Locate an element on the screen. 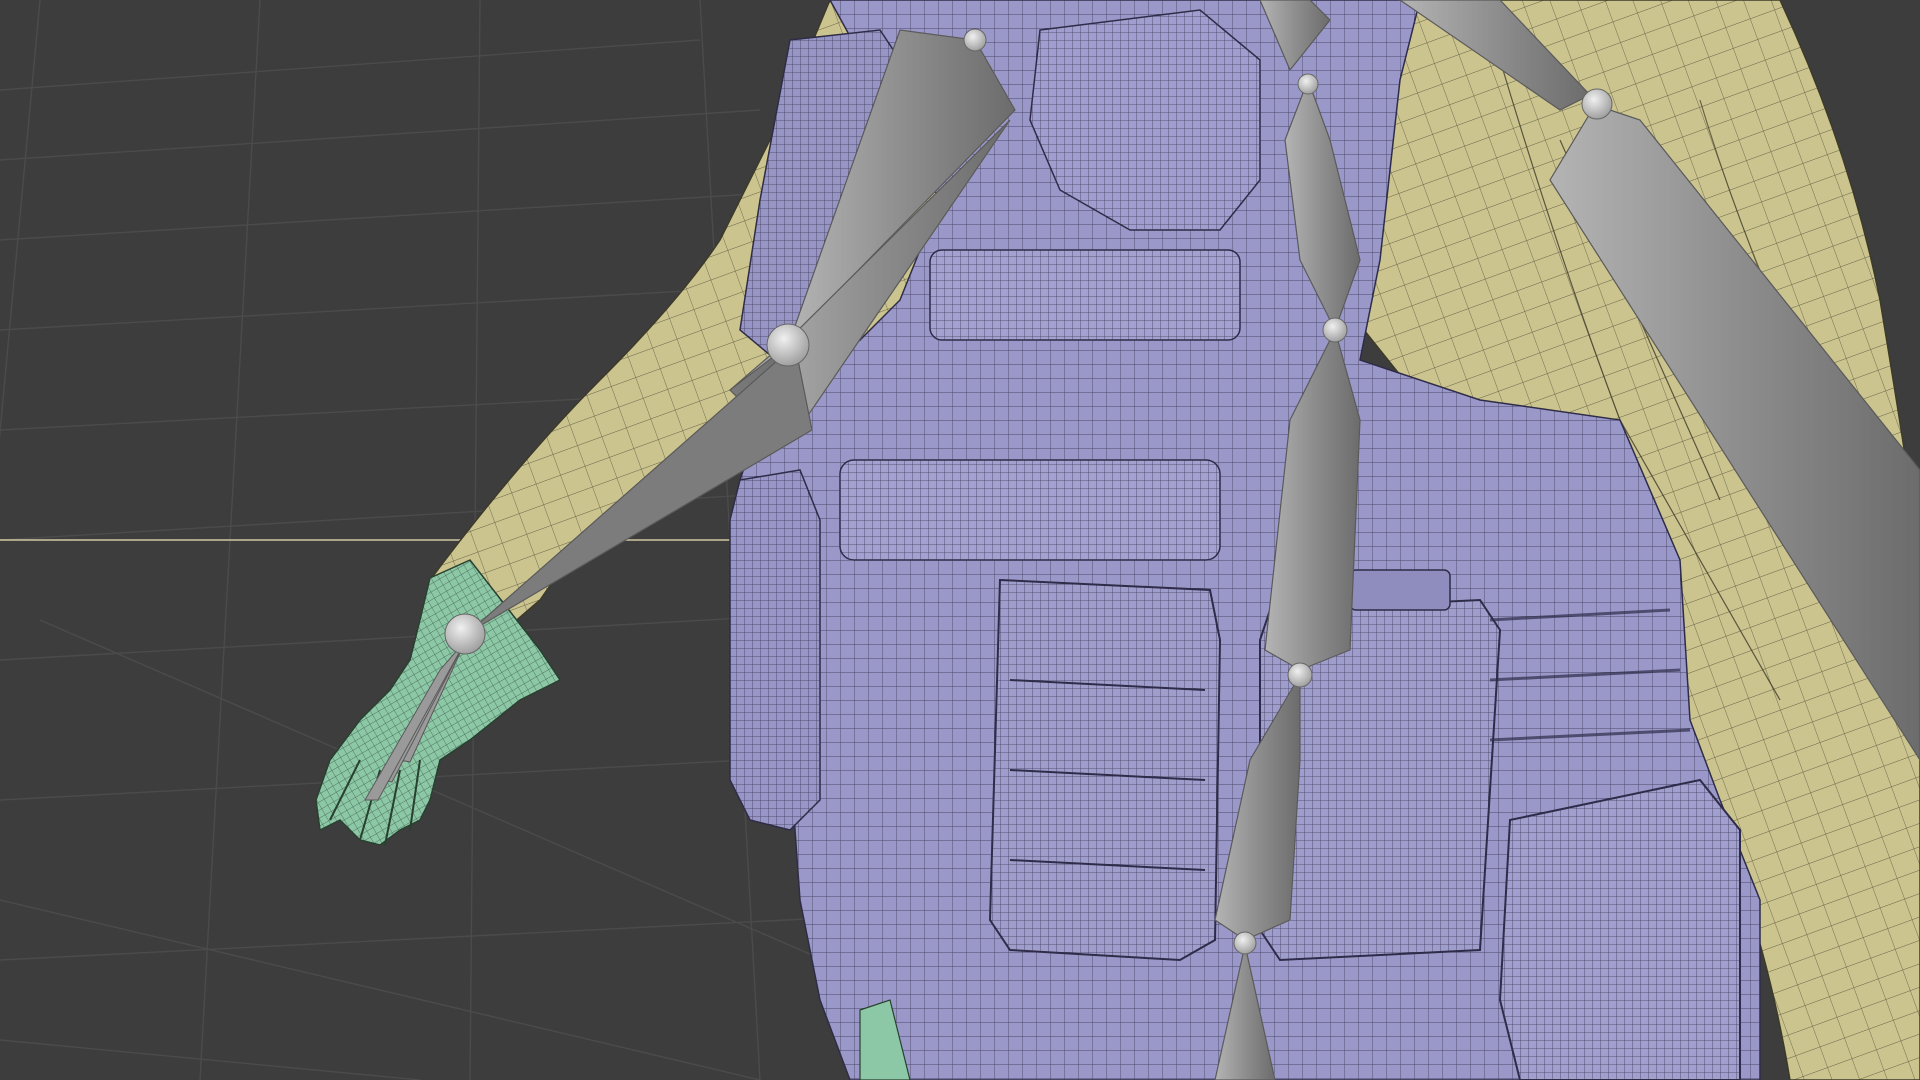  joint-spine-top is located at coordinates (1308, 84).